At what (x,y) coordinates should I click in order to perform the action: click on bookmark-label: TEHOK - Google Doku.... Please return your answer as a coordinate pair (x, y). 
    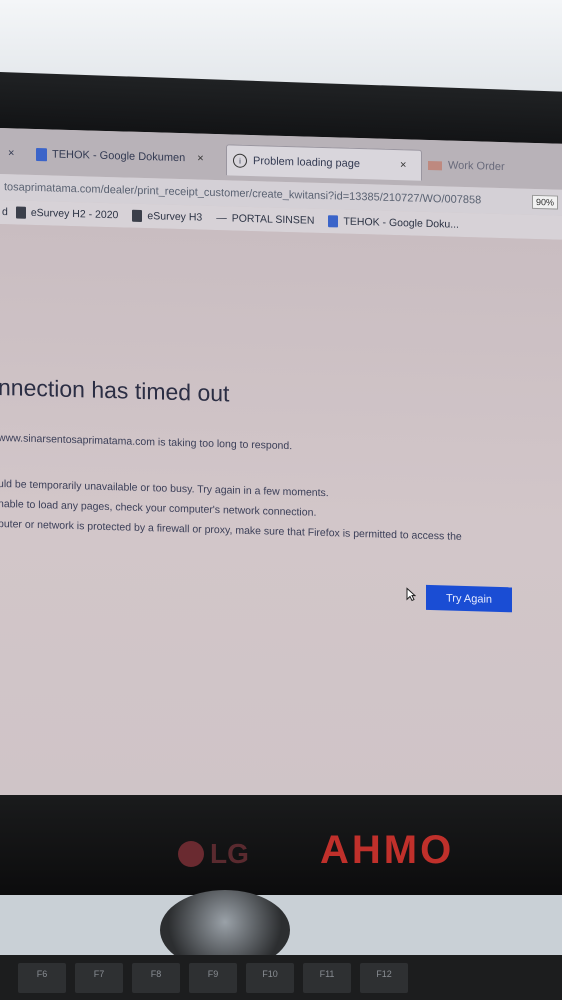
    Looking at the image, I should click on (401, 223).